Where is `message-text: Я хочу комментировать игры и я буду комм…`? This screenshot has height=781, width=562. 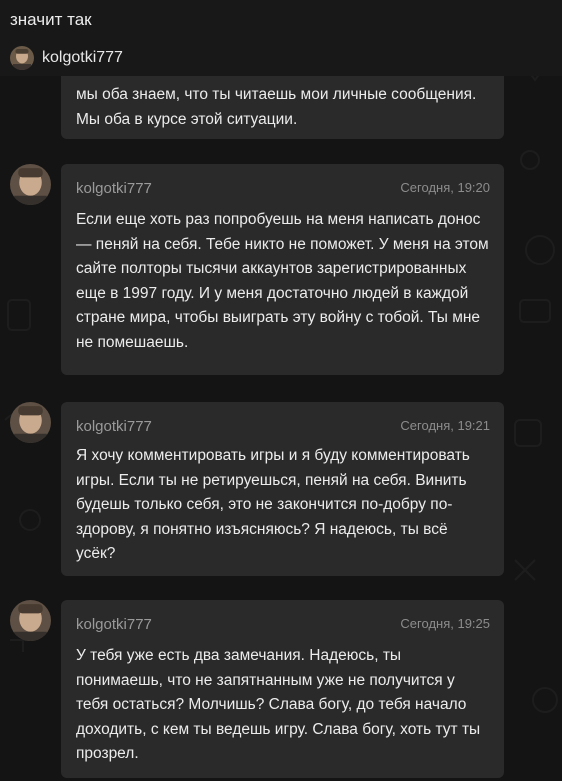
message-text: Я хочу комментировать игры и я буду комм… is located at coordinates (273, 504).